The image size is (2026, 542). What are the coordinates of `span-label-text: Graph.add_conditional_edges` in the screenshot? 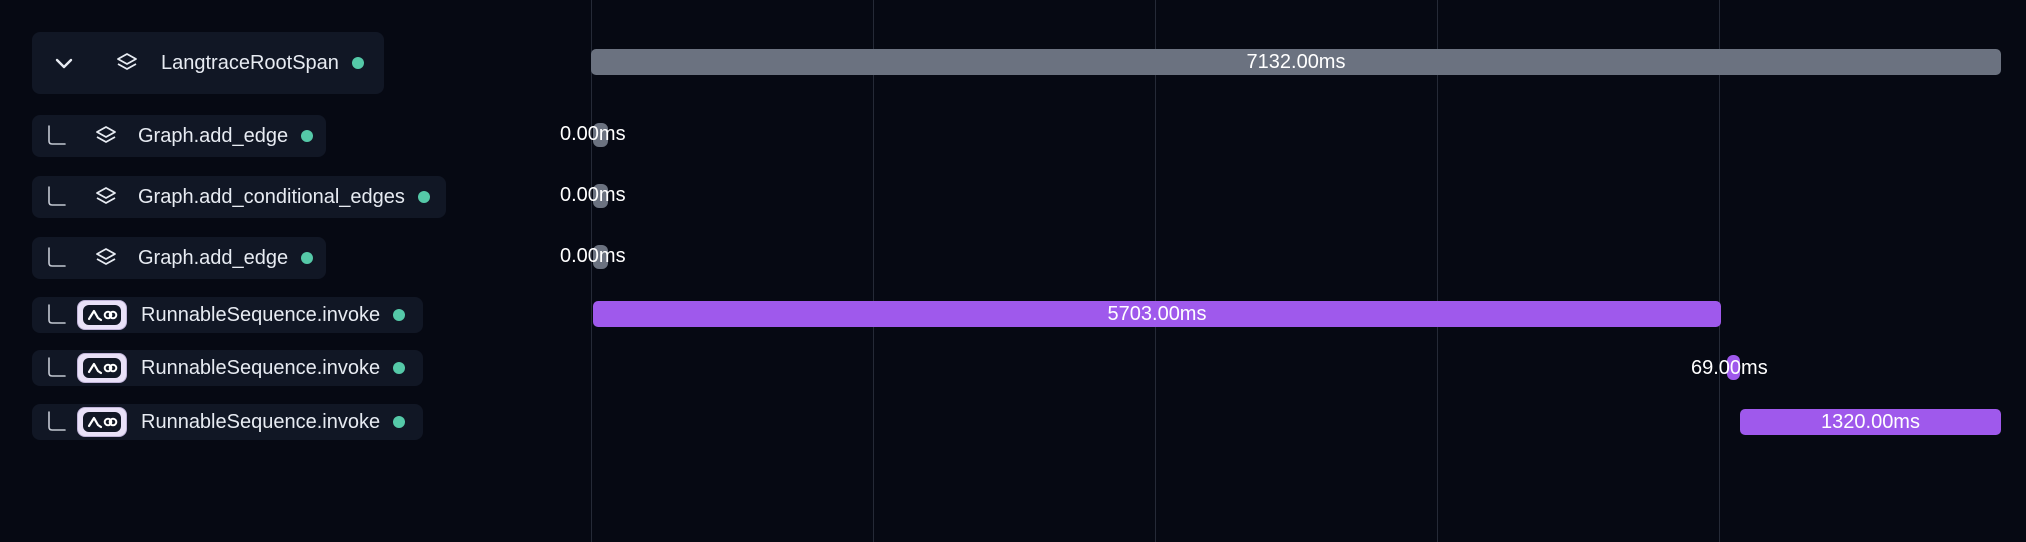 It's located at (271, 196).